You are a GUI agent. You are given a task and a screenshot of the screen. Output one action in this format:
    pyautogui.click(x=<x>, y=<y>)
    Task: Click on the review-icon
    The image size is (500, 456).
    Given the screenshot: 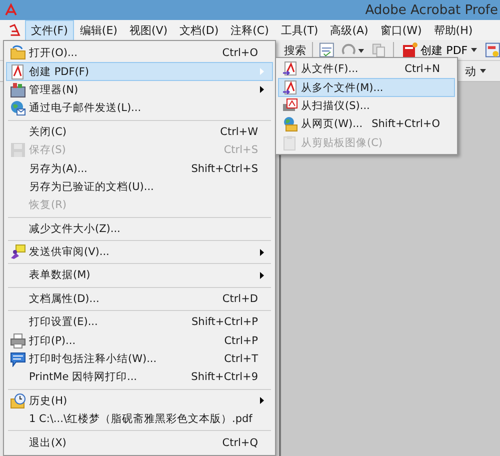 What is the action you would take?
    pyautogui.click(x=18, y=252)
    